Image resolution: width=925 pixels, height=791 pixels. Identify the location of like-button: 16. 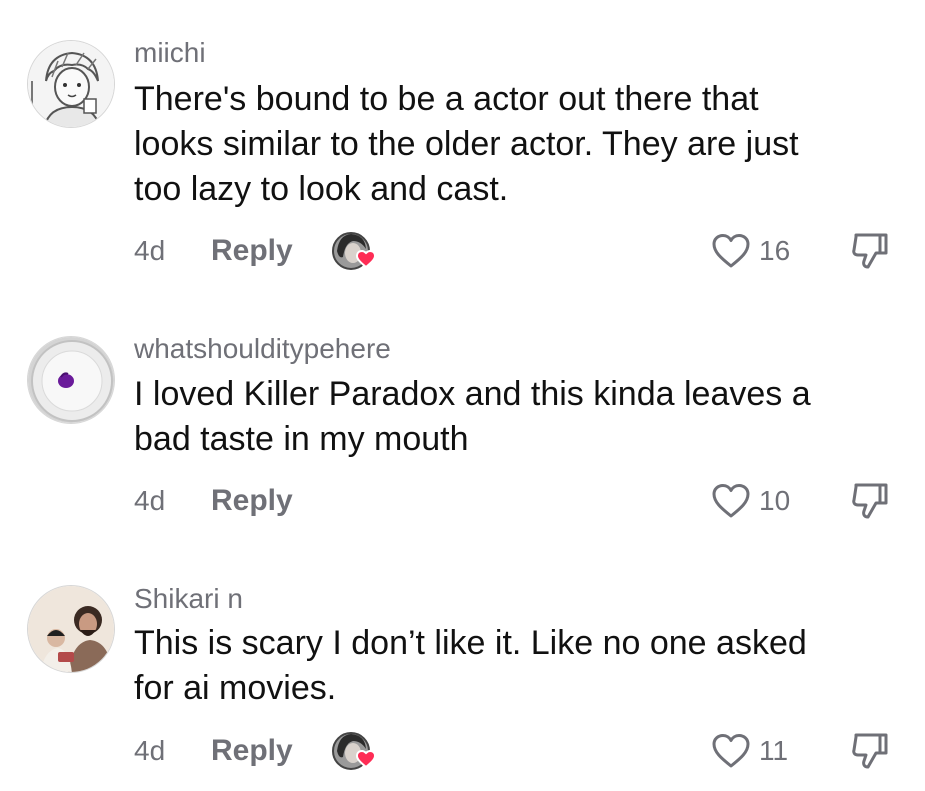
(750, 251).